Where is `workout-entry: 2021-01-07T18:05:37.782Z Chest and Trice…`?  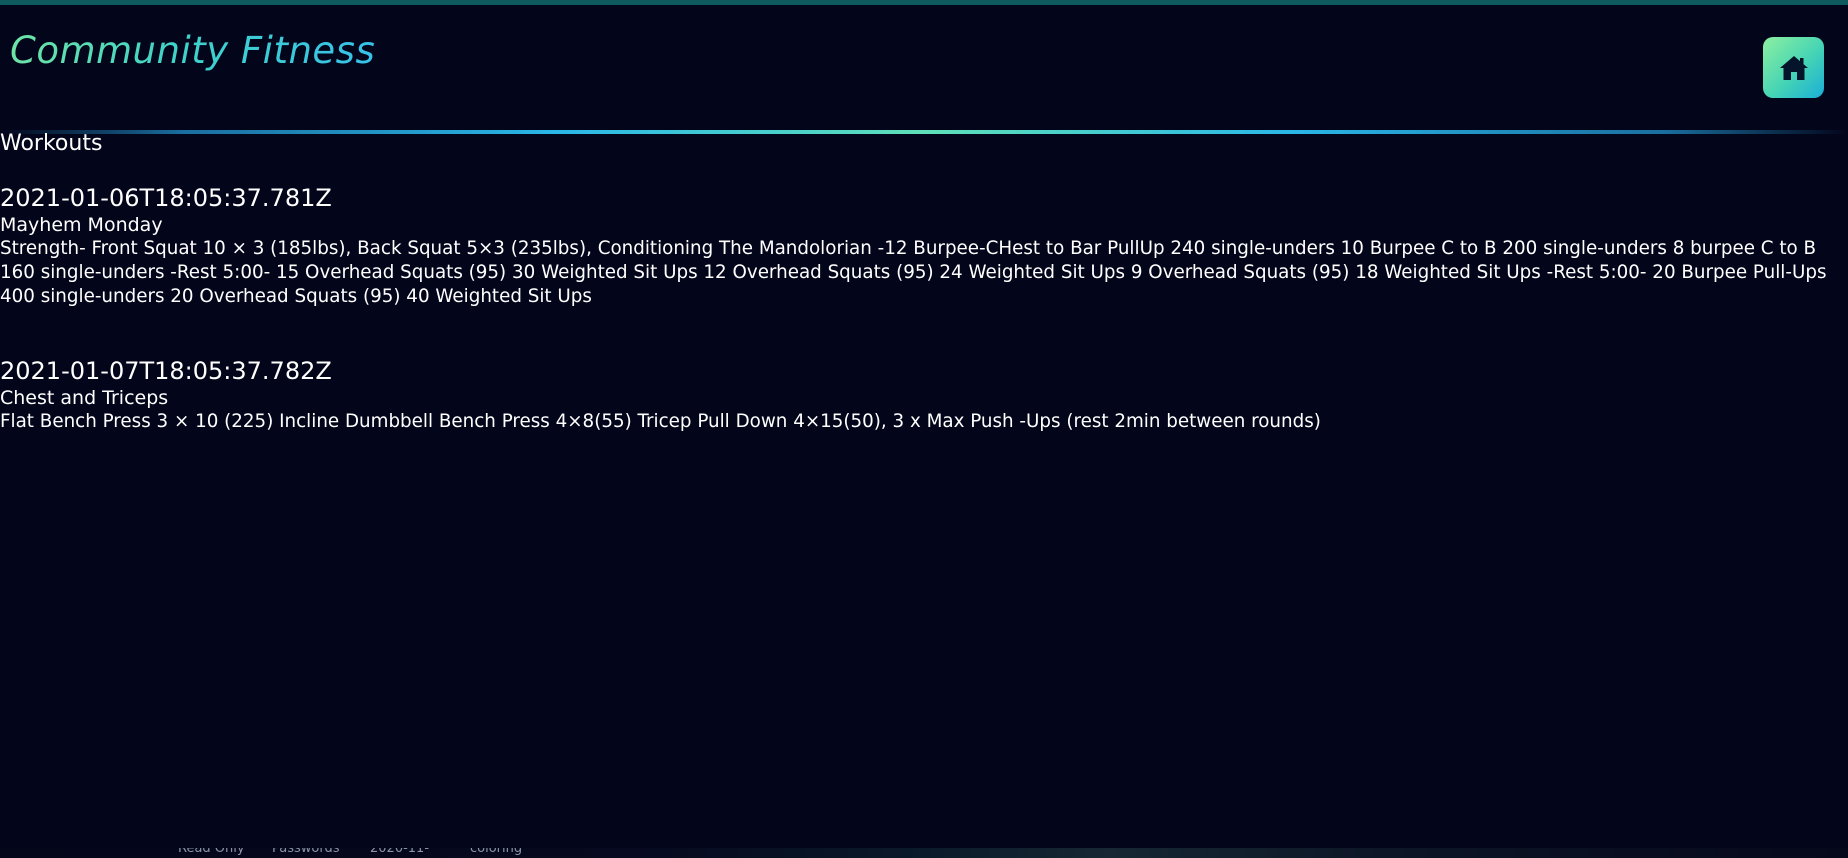 workout-entry: 2021-01-07T18:05:37.782Z Chest and Trice… is located at coordinates (924, 395).